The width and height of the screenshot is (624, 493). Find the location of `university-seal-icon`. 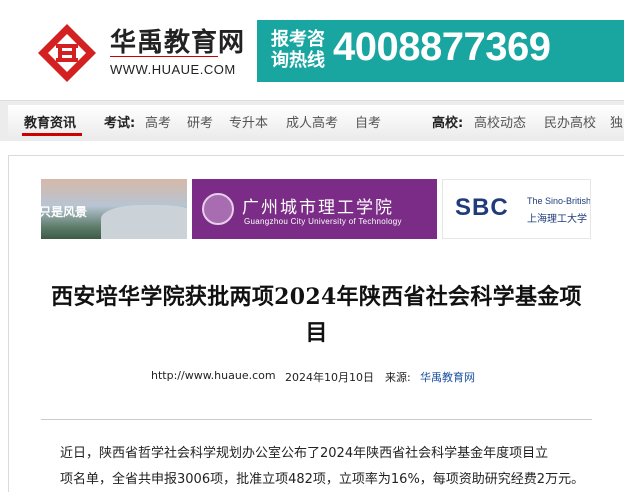

university-seal-icon is located at coordinates (218, 209).